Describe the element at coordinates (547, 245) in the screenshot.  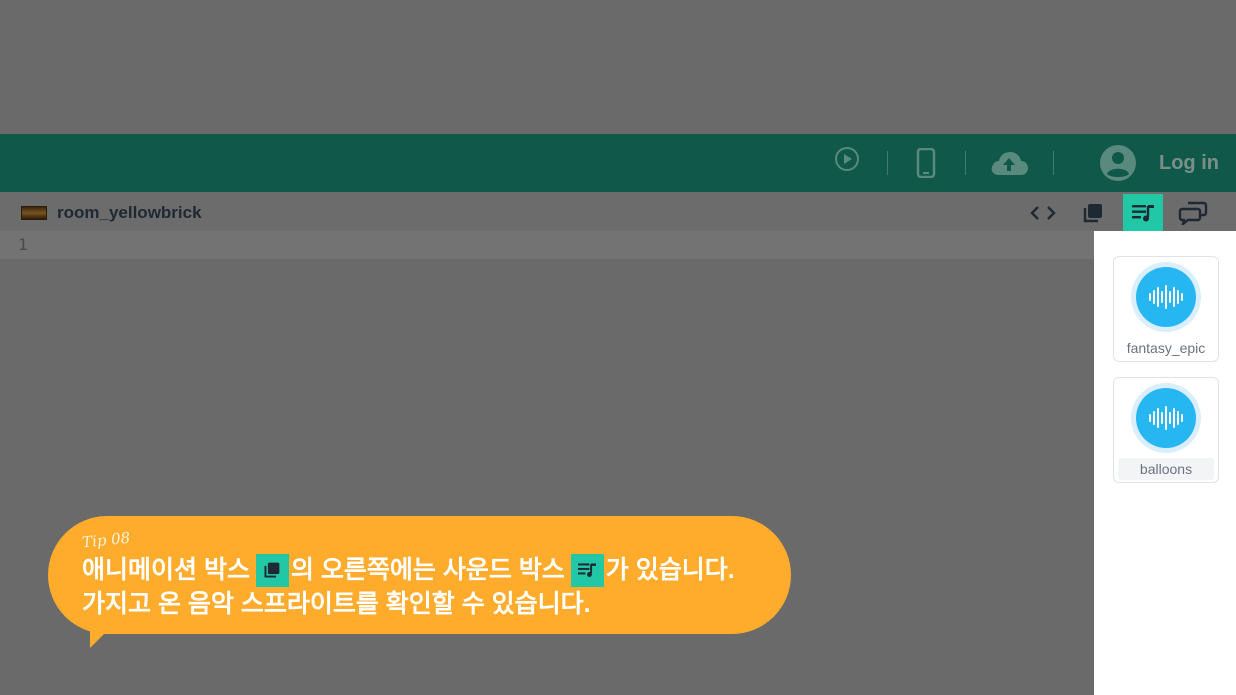
I see `editor-current-line` at that location.